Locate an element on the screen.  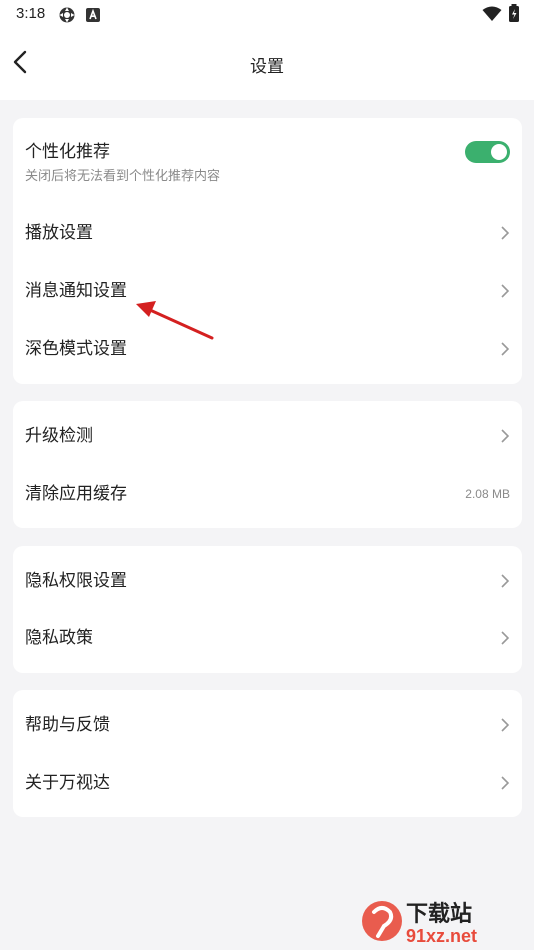
setting-row-notification: 消息通知设置 is located at coordinates (267, 291).